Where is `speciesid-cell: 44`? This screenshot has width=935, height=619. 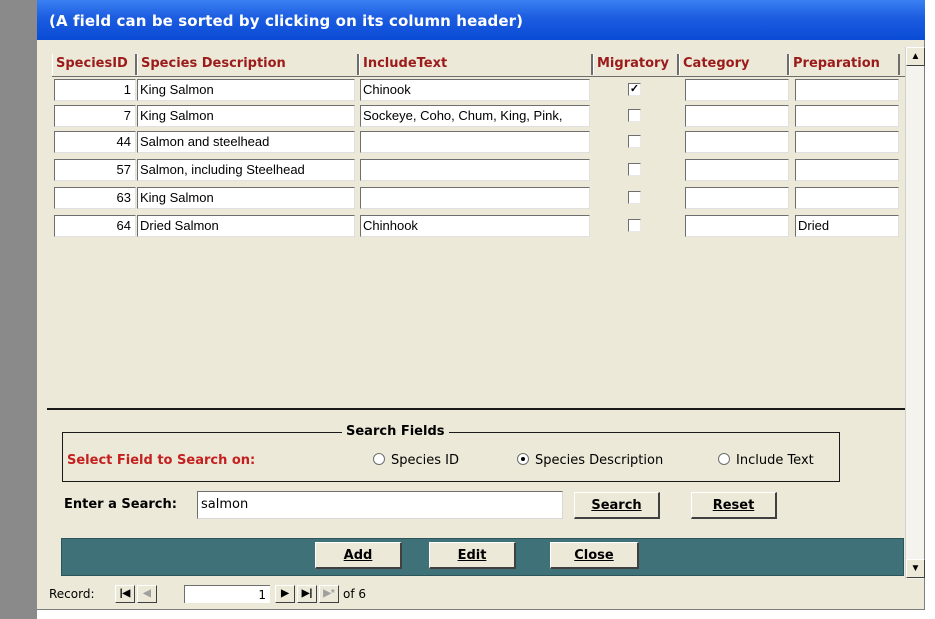 speciesid-cell: 44 is located at coordinates (95, 142).